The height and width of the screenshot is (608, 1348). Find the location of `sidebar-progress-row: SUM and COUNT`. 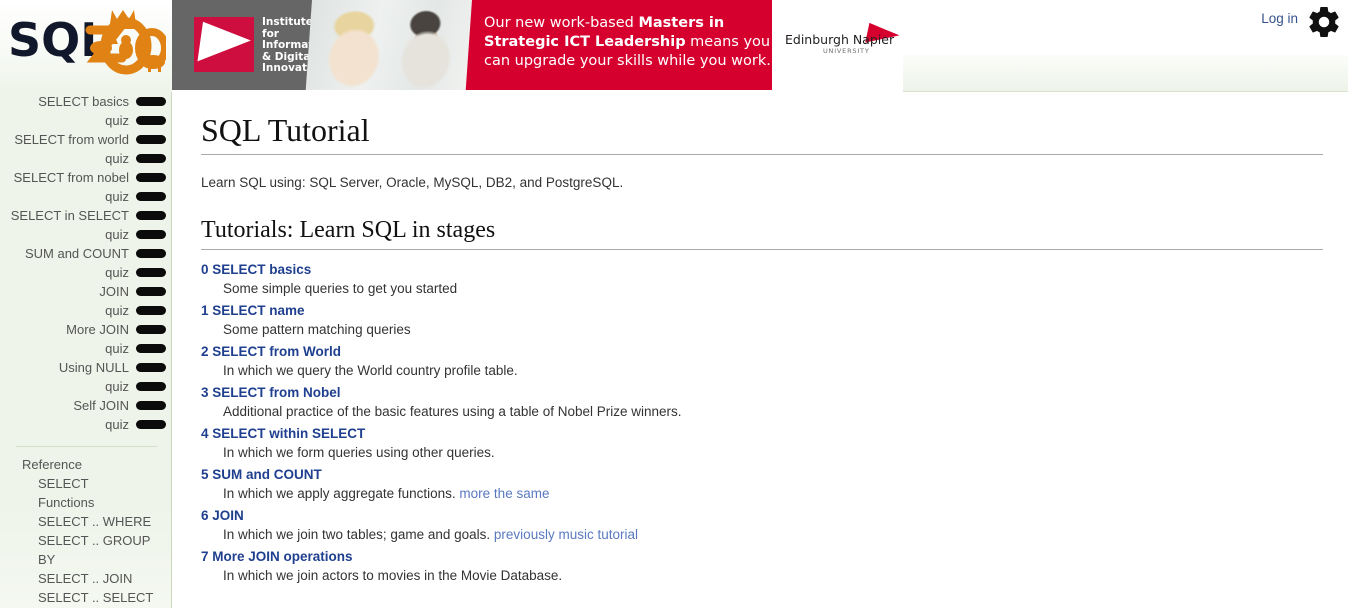

sidebar-progress-row: SUM and COUNT is located at coordinates (85, 253).